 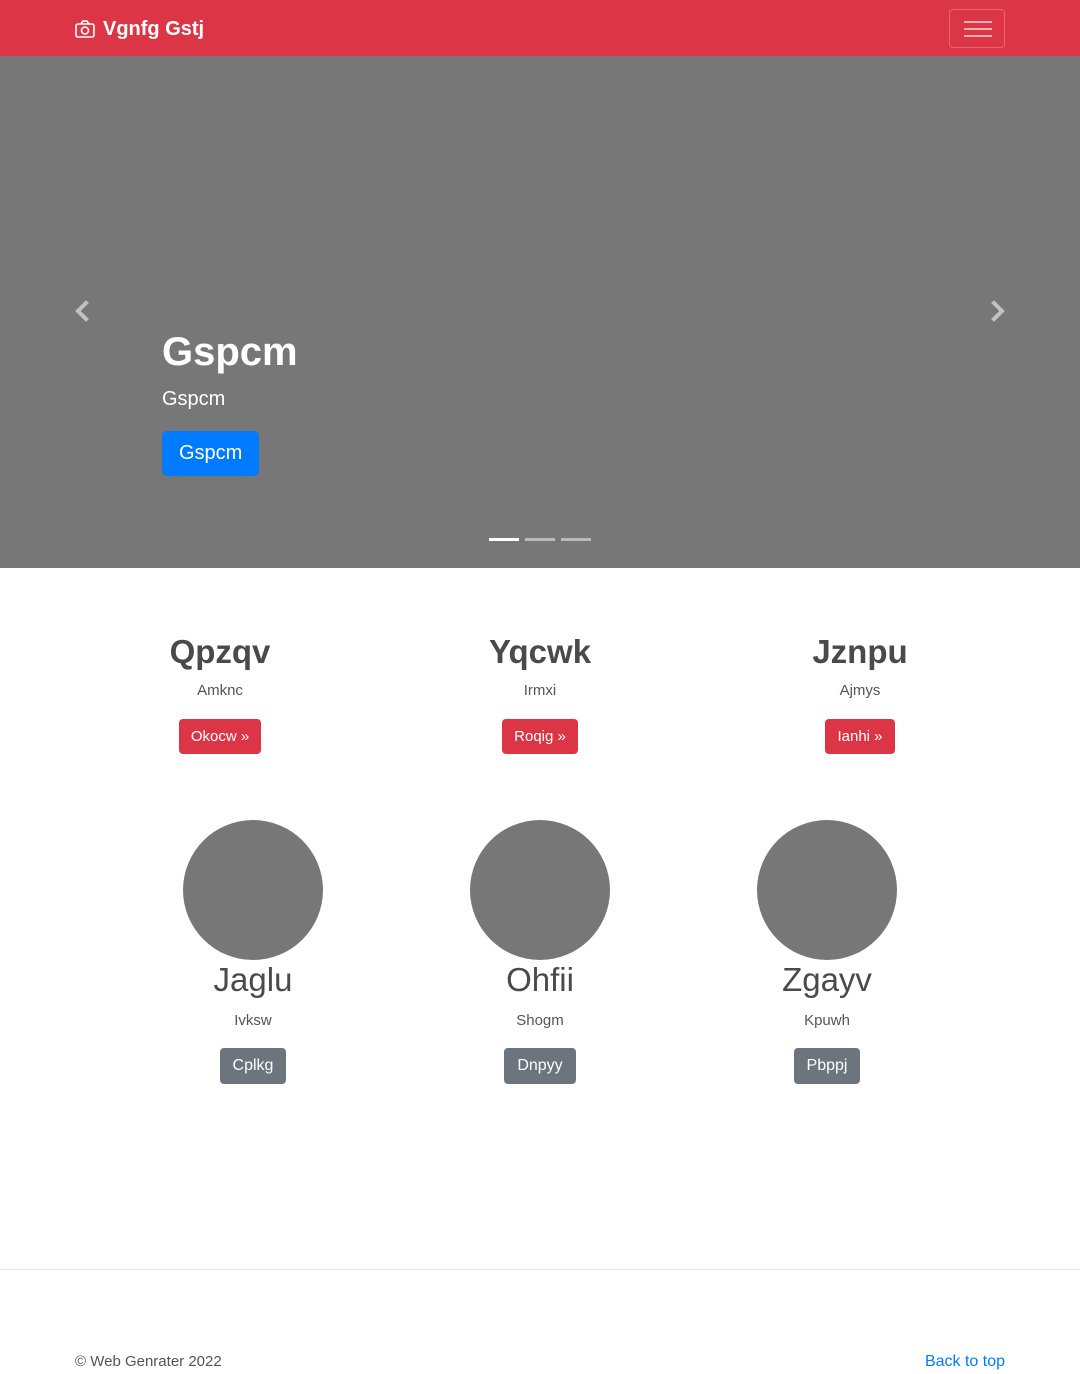 I want to click on profile-heading: Jaglu, so click(x=253, y=979).